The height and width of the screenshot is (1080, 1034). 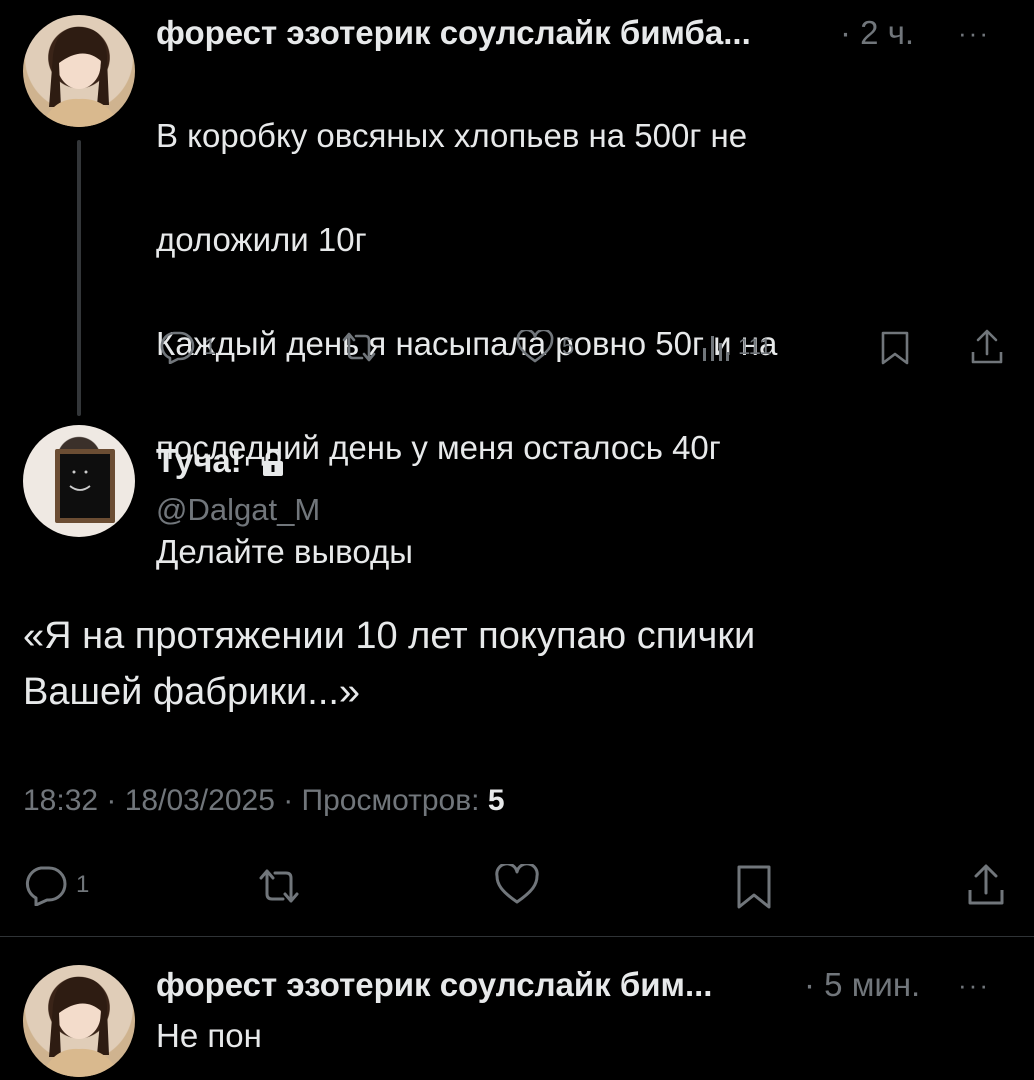 I want to click on display-name-text: Туча!, so click(x=199, y=460).